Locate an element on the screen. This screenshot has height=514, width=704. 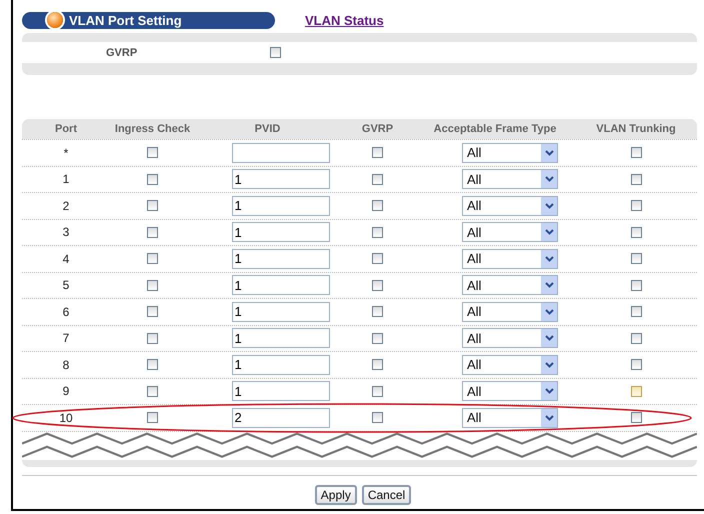
section-tab: VLAN Port Setting is located at coordinates (148, 20).